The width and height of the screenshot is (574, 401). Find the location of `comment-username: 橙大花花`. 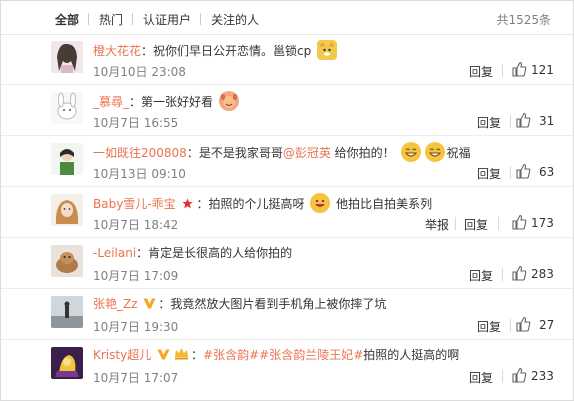

comment-username: 橙大花花 is located at coordinates (117, 51).